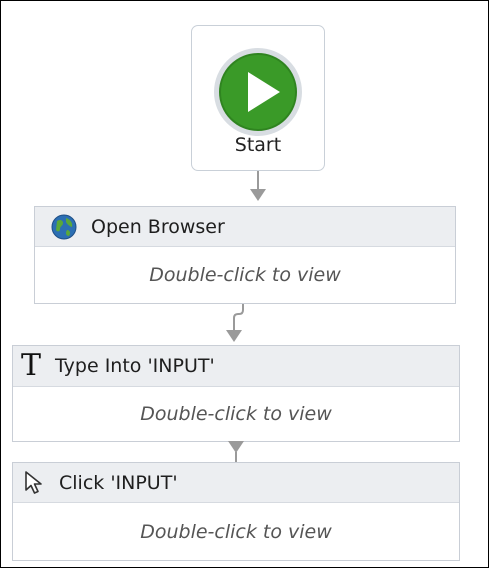 The image size is (491, 570). What do you see at coordinates (31, 365) in the screenshot?
I see `text-T-icon: T` at bounding box center [31, 365].